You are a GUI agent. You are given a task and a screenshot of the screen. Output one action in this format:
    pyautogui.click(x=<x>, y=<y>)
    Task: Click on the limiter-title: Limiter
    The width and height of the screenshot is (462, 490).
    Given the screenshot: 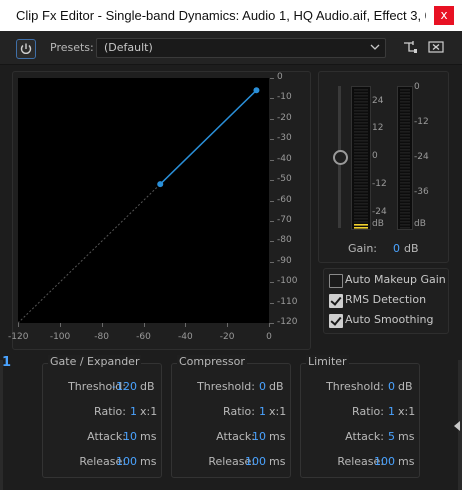 What is the action you would take?
    pyautogui.click(x=327, y=361)
    